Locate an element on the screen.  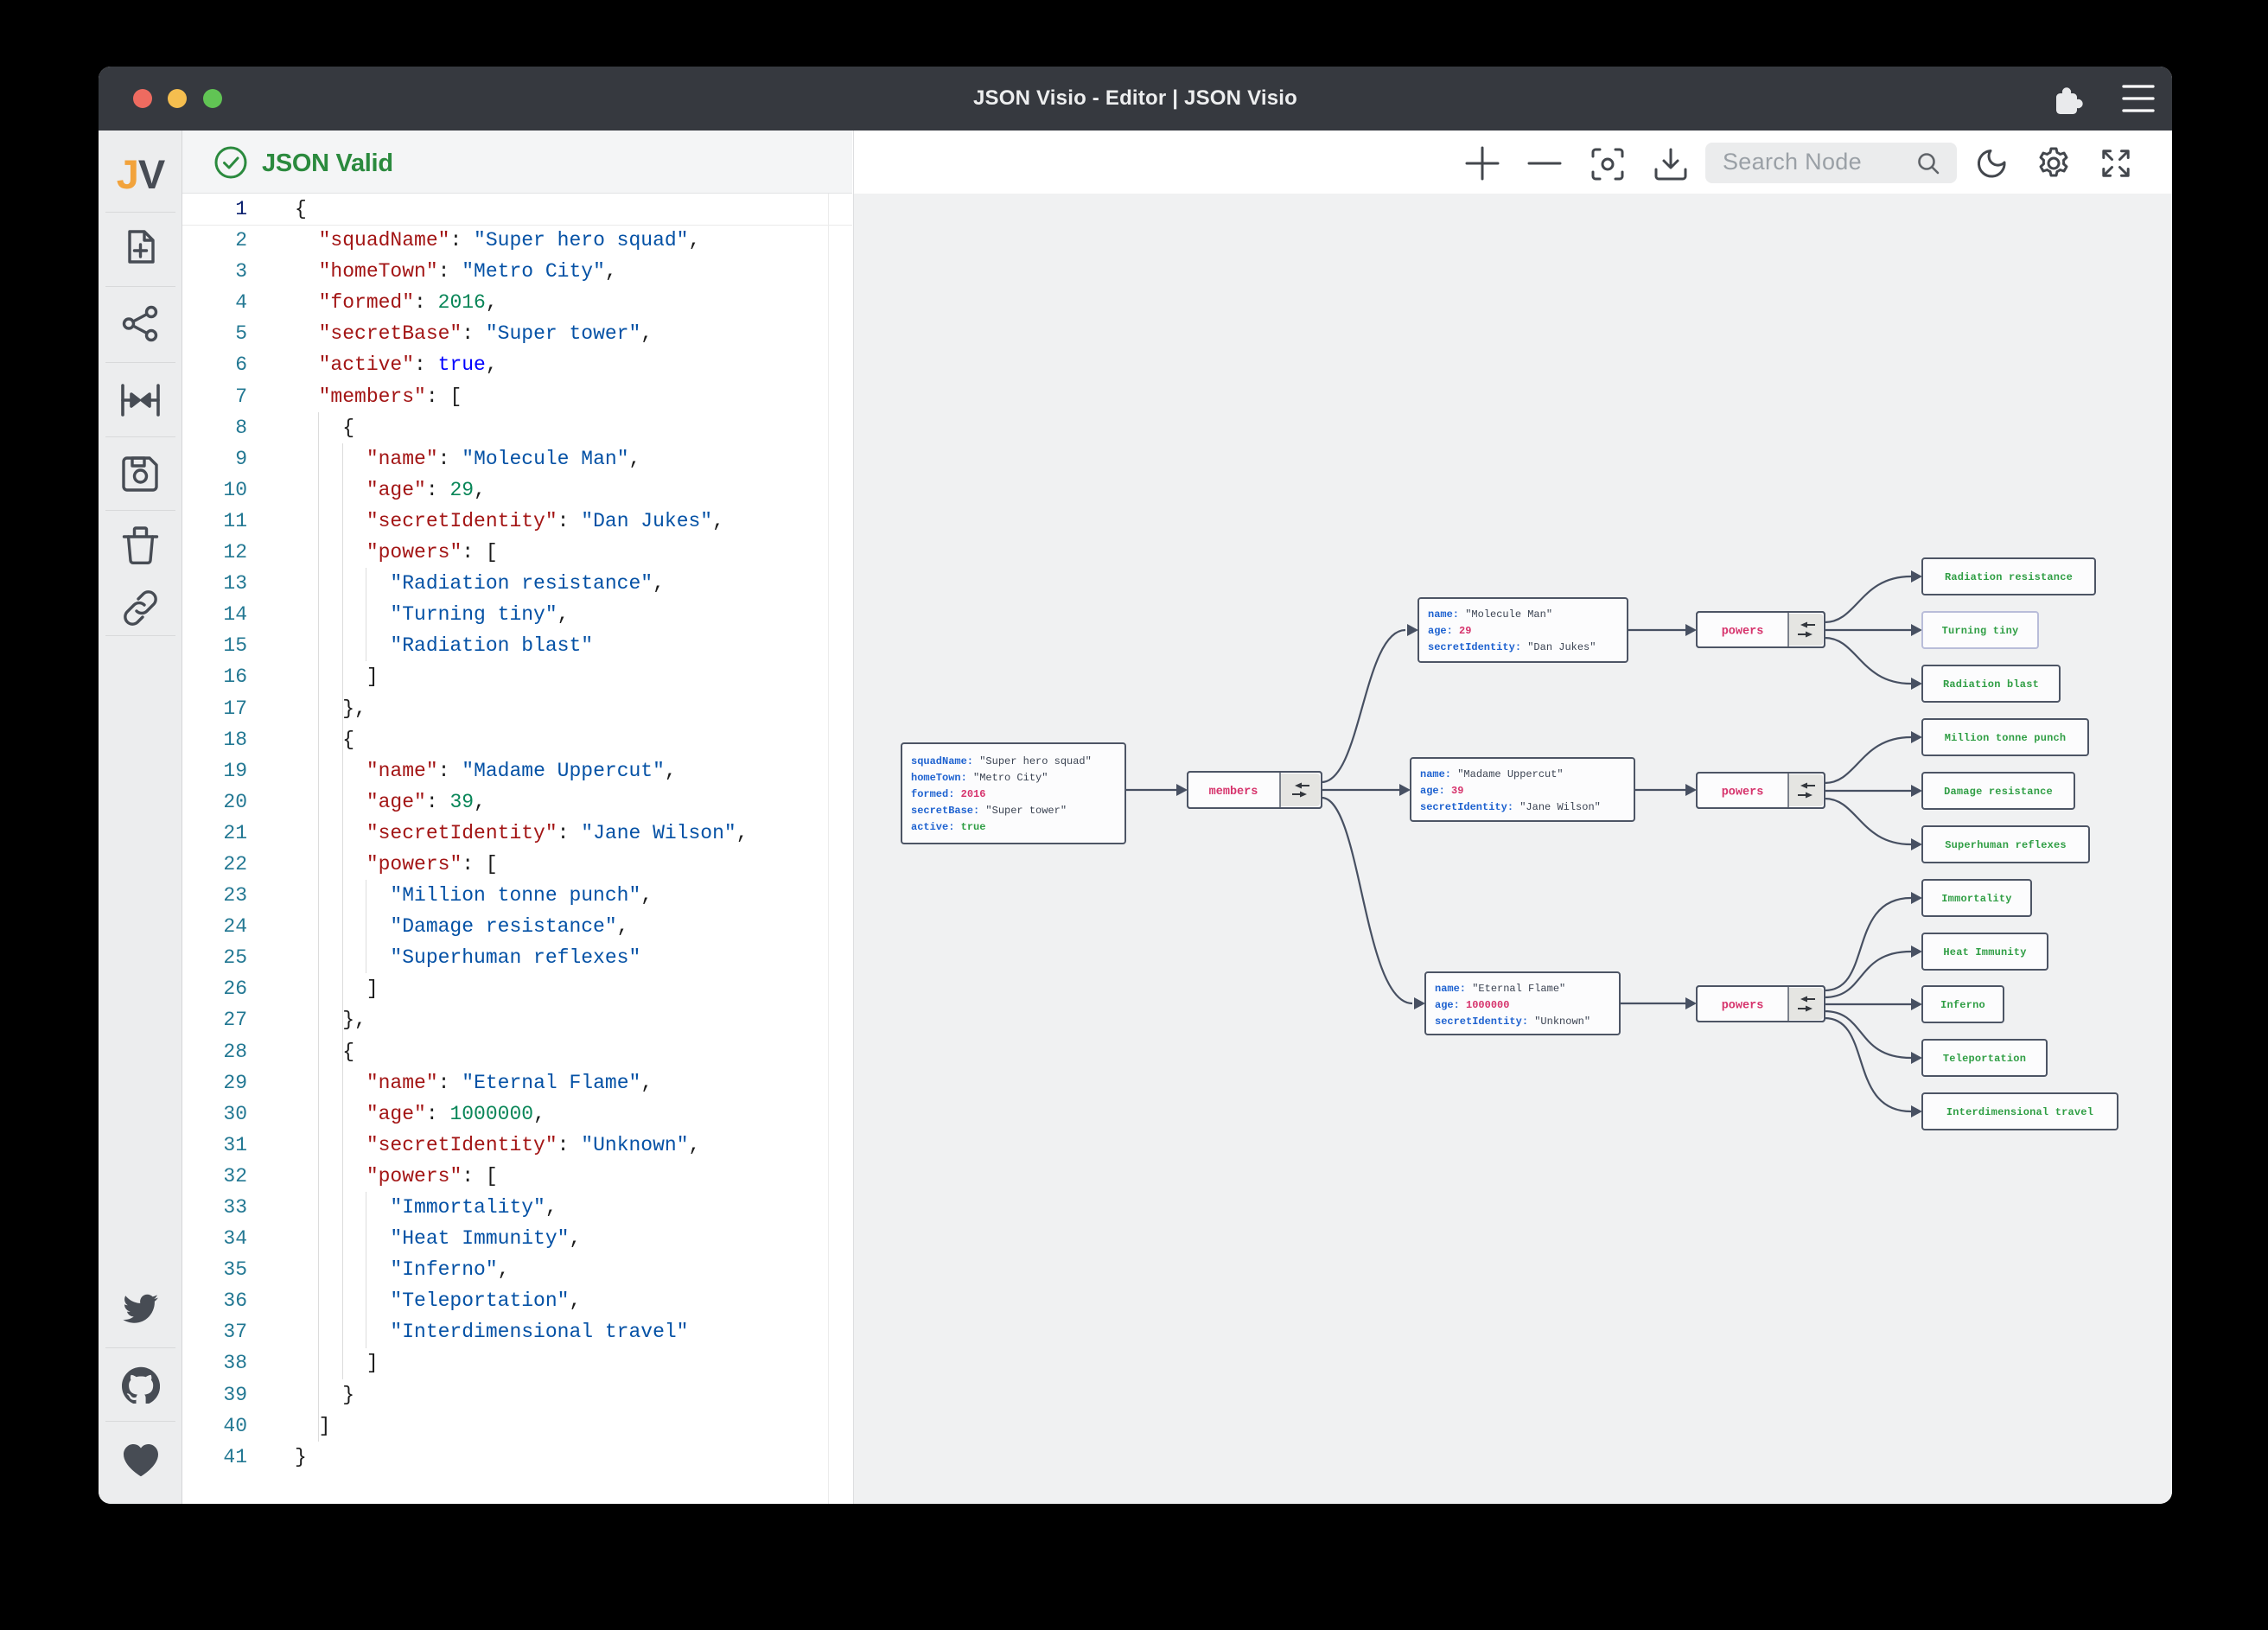
svg-text: Damage resistance is located at coordinates (1998, 792).